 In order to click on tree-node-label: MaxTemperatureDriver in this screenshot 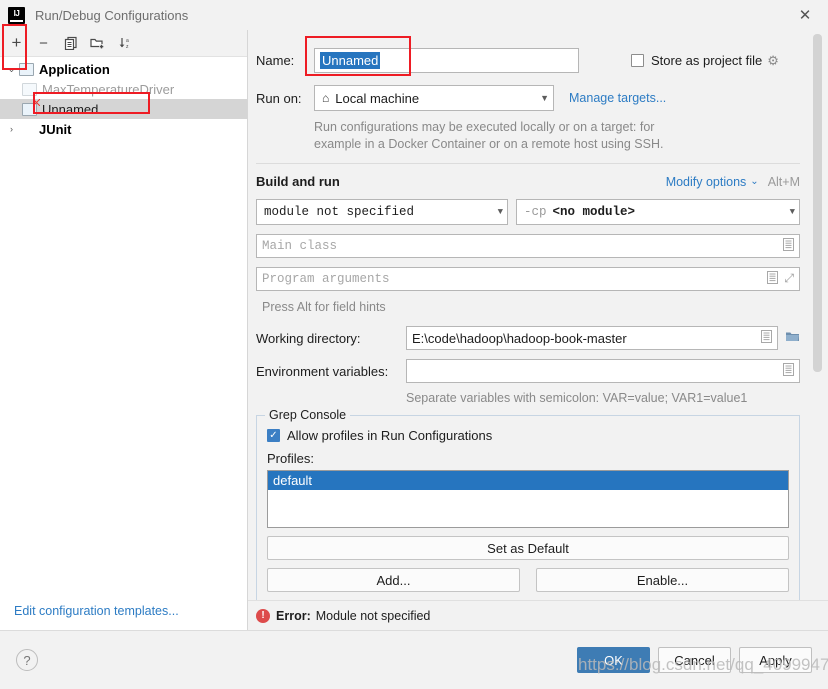, I will do `click(108, 89)`.